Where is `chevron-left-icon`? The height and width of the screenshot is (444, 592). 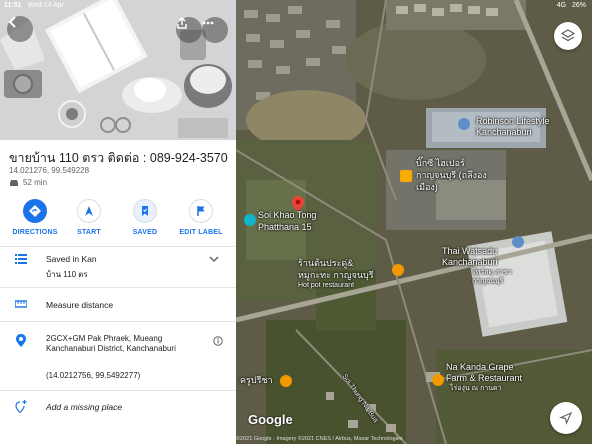
chevron-left-icon is located at coordinates (12, 22).